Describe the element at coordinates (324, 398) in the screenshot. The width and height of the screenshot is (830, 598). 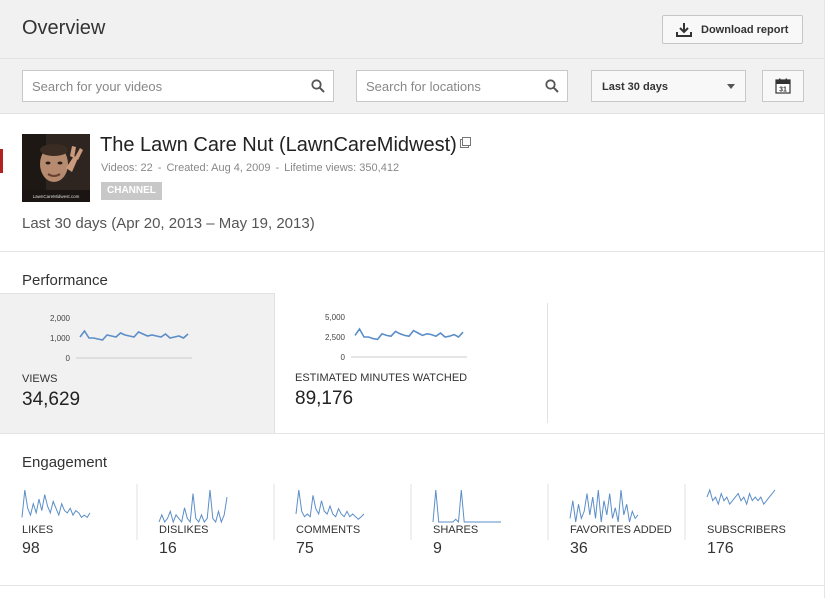
I see `minutes-watched-value: 89,176` at that location.